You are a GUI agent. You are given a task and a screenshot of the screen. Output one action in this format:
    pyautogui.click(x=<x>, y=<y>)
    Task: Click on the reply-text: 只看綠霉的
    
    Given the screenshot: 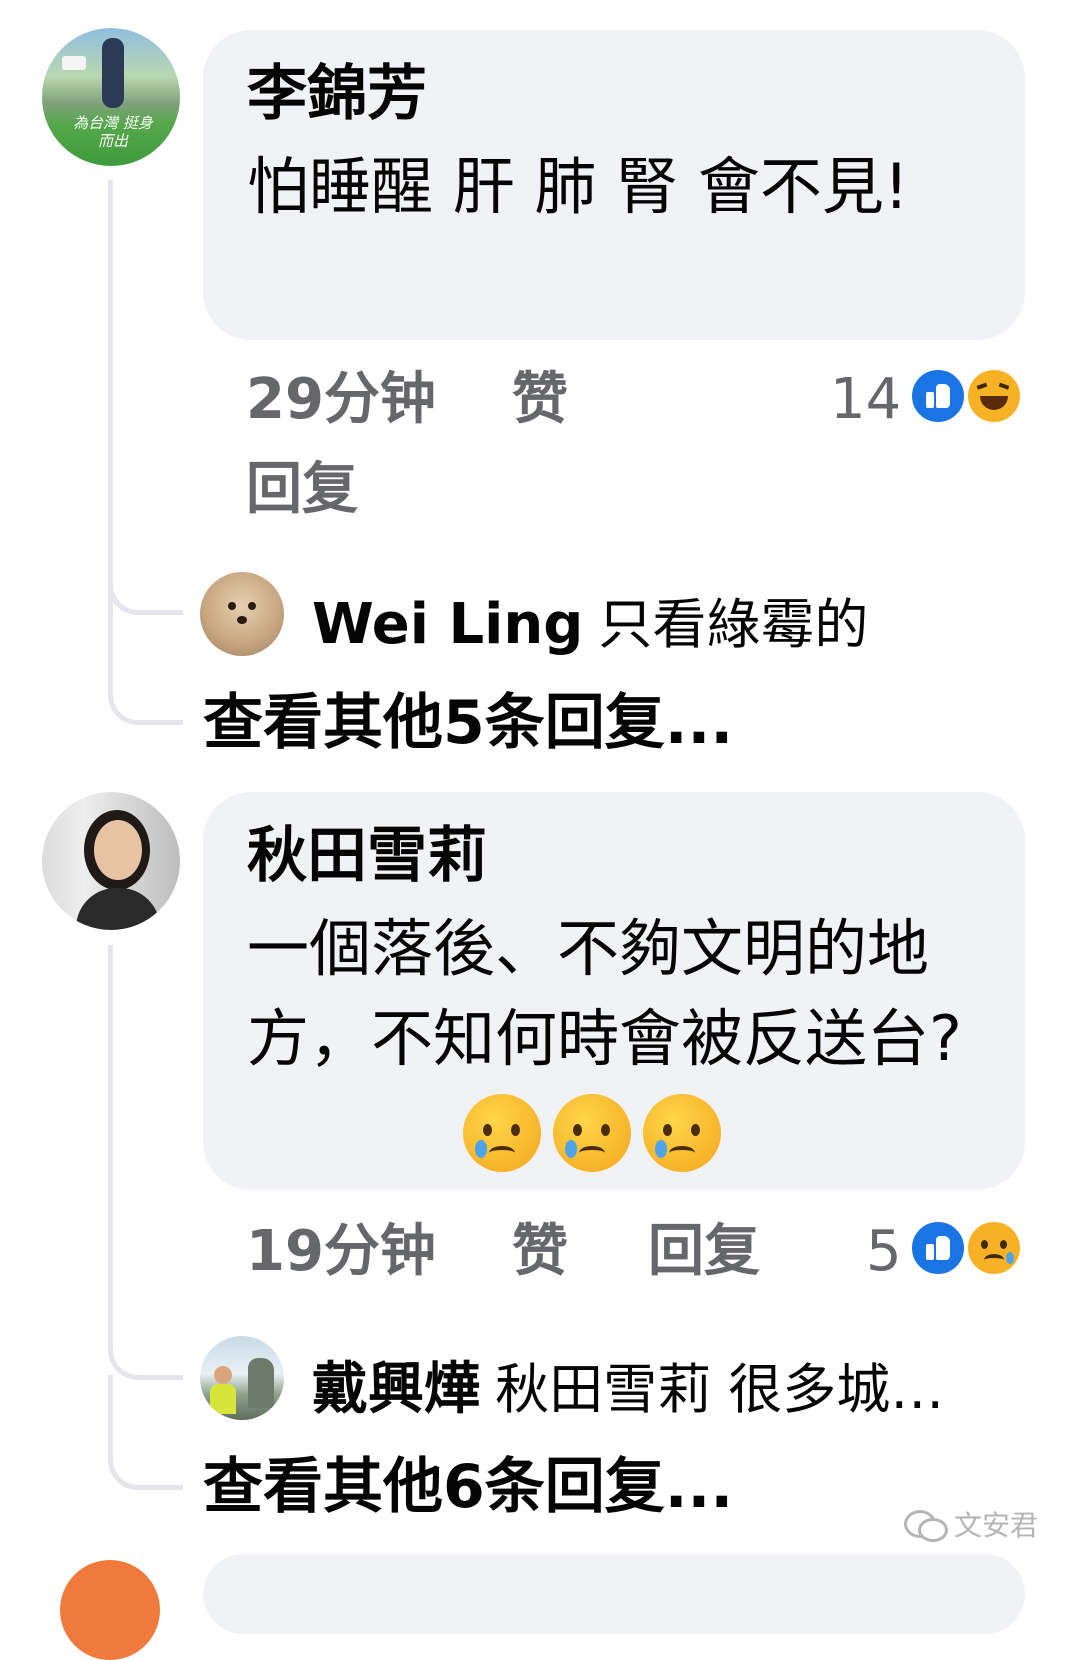 What is the action you would take?
    pyautogui.click(x=733, y=624)
    